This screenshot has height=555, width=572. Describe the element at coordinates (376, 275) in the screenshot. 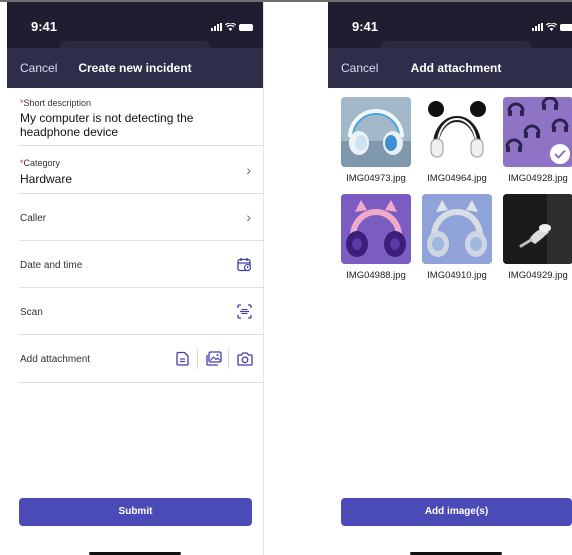

I see `image-filename-4: IMG04988.jpg` at that location.